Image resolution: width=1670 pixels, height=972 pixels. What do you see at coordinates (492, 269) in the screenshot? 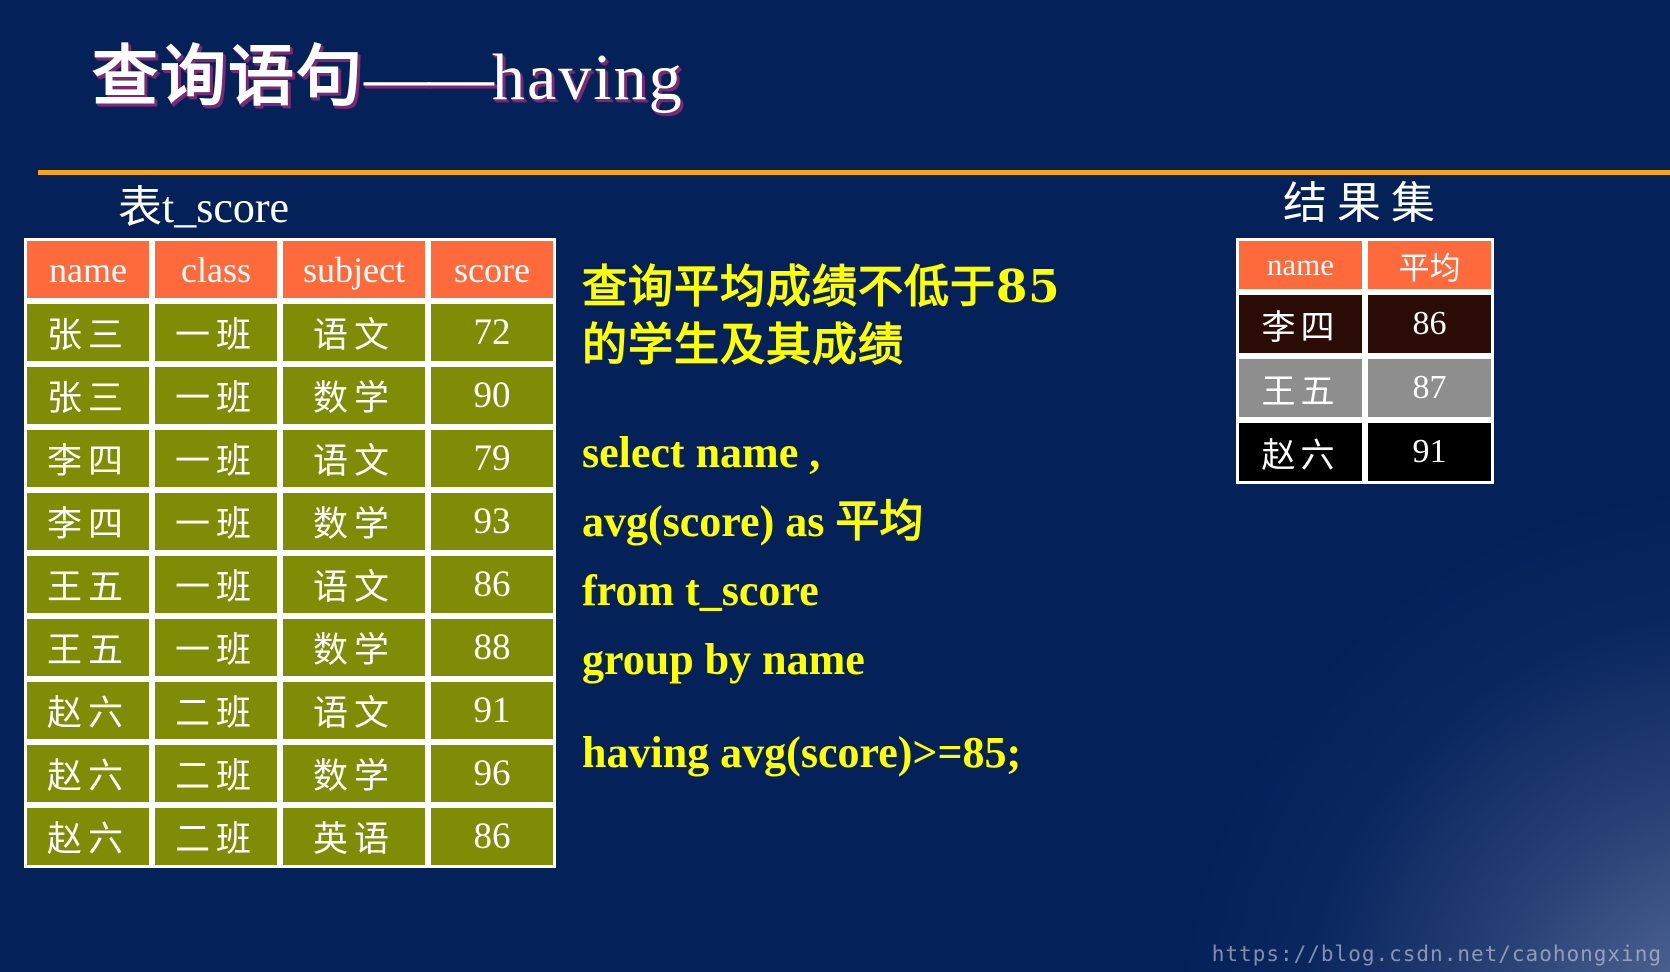
I see `column-header-score: score` at bounding box center [492, 269].